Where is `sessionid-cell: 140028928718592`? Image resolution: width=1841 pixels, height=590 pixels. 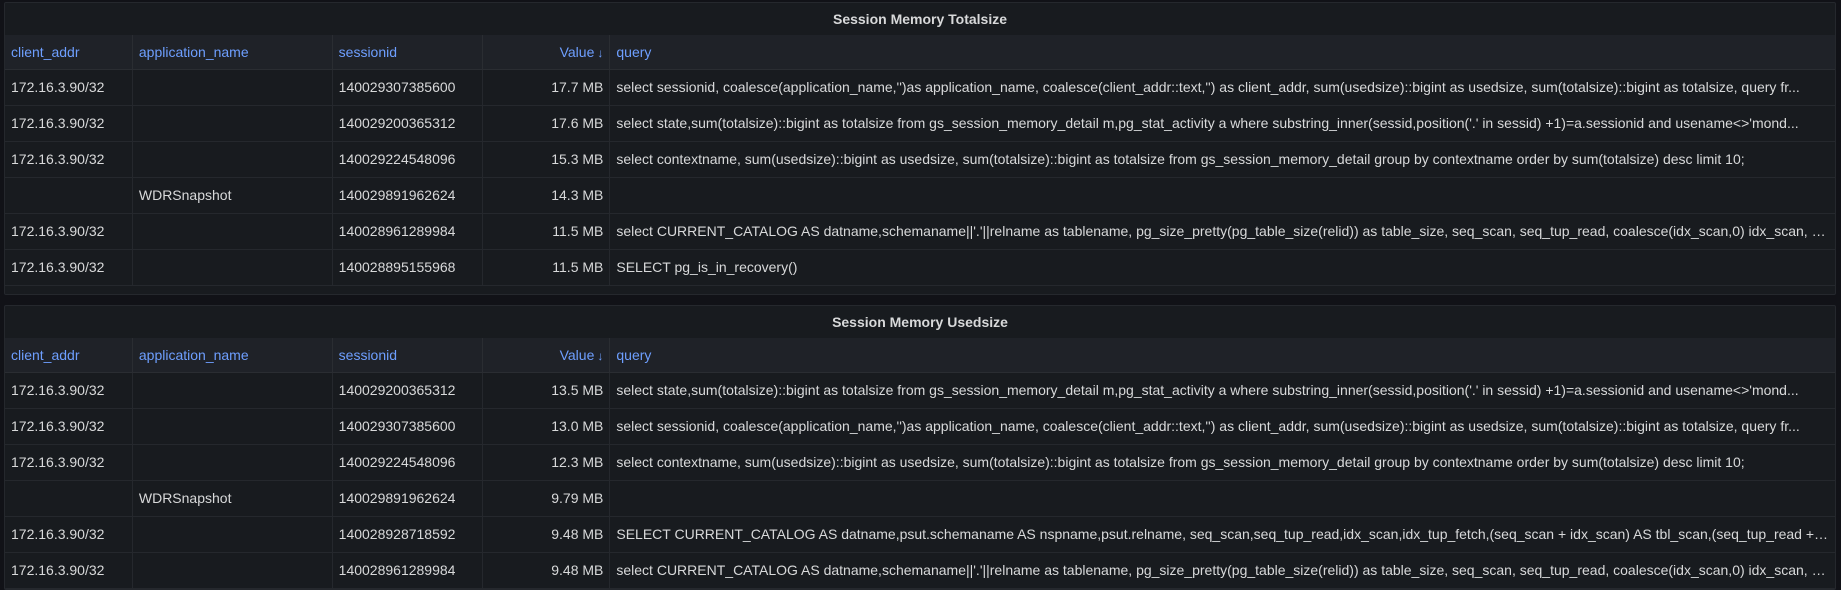
sessionid-cell: 140028928718592 is located at coordinates (408, 534).